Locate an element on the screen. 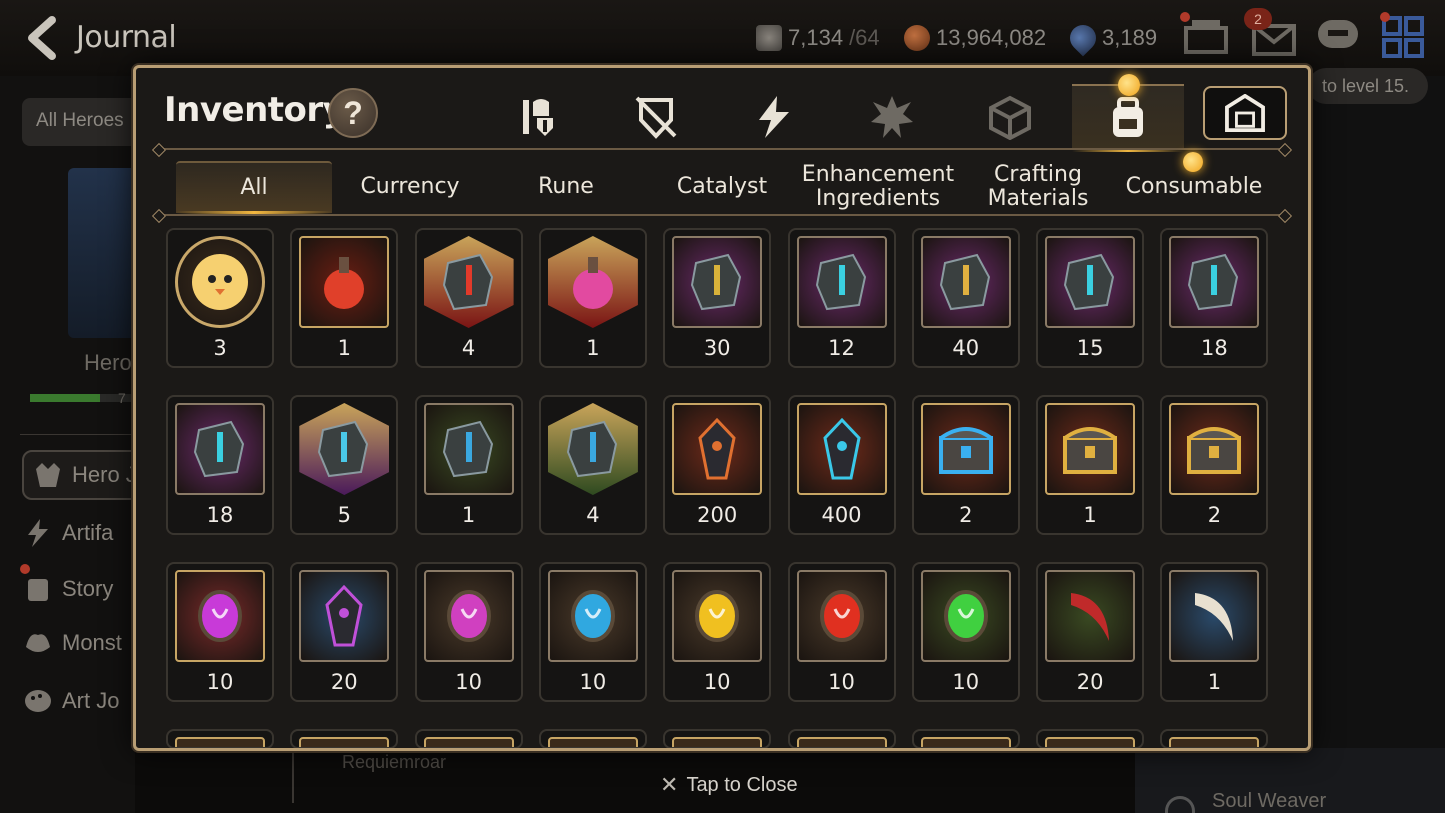 This screenshot has width=1445, height=813. help-button: ? is located at coordinates (353, 113).